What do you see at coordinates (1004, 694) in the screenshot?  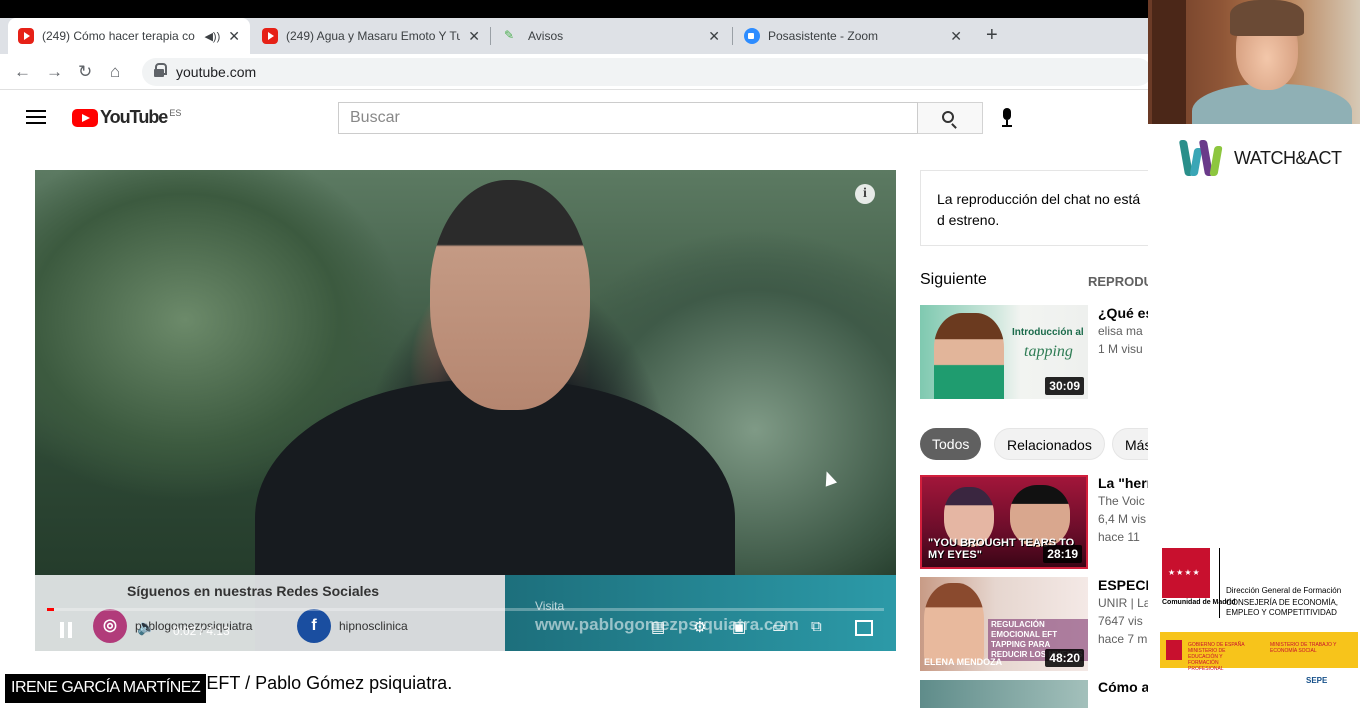 I see `related-video-thumbnail` at bounding box center [1004, 694].